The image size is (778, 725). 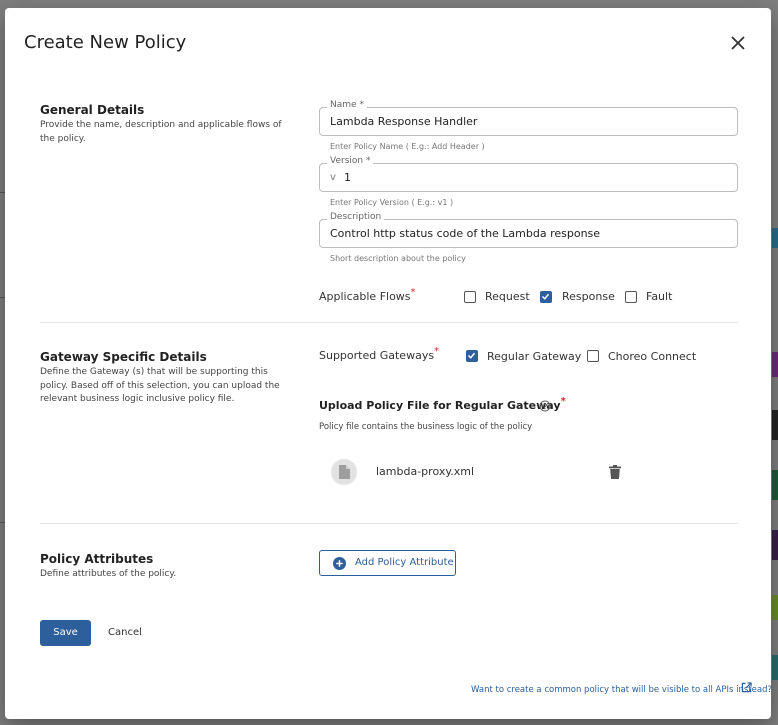 I want to click on name-field: Name * Lambda Response Handler, so click(x=528, y=118).